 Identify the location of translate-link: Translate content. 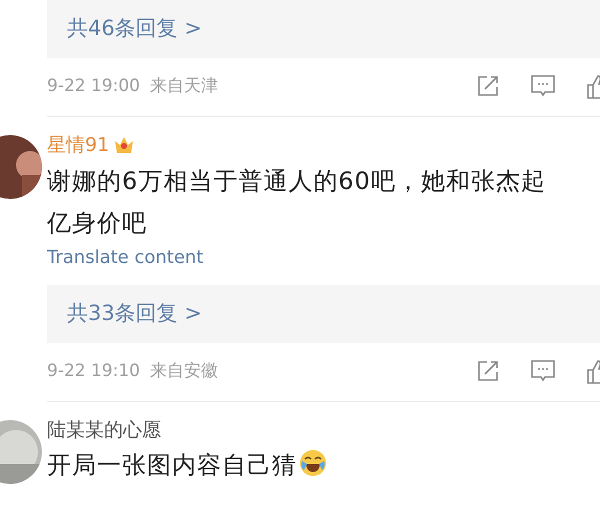
(125, 257).